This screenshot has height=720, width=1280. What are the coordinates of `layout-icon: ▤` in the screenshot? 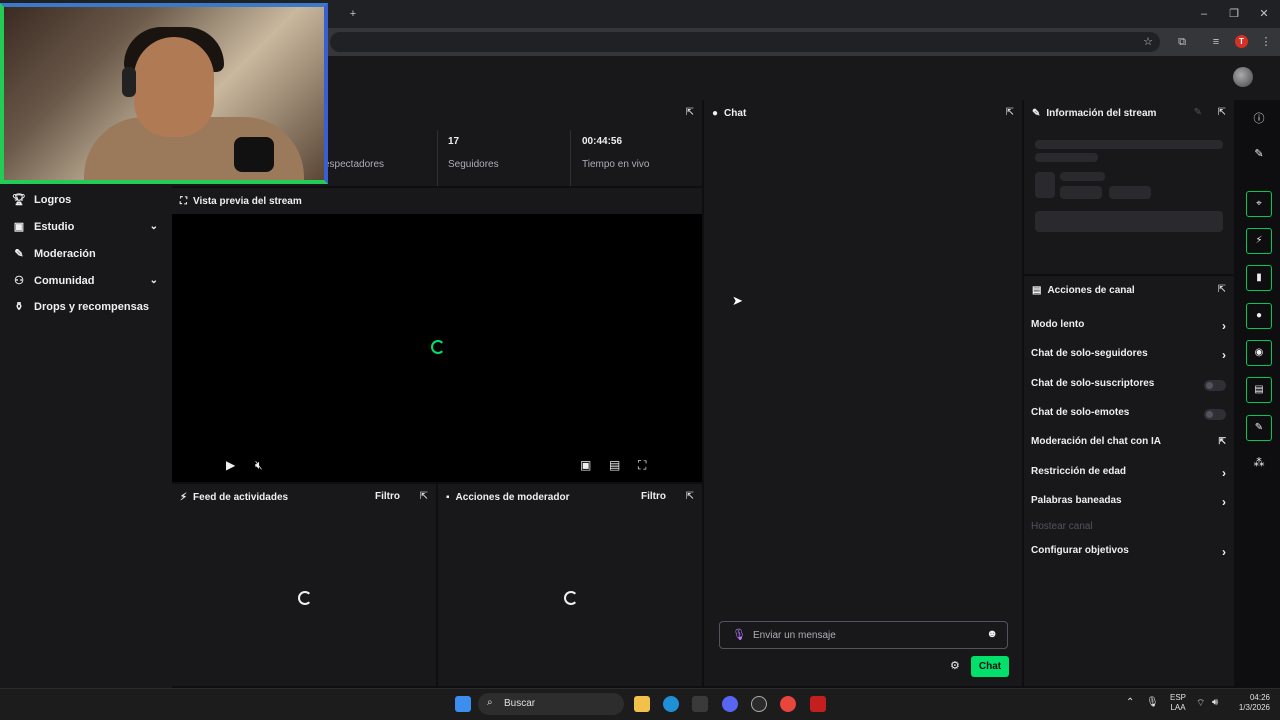 It's located at (1259, 390).